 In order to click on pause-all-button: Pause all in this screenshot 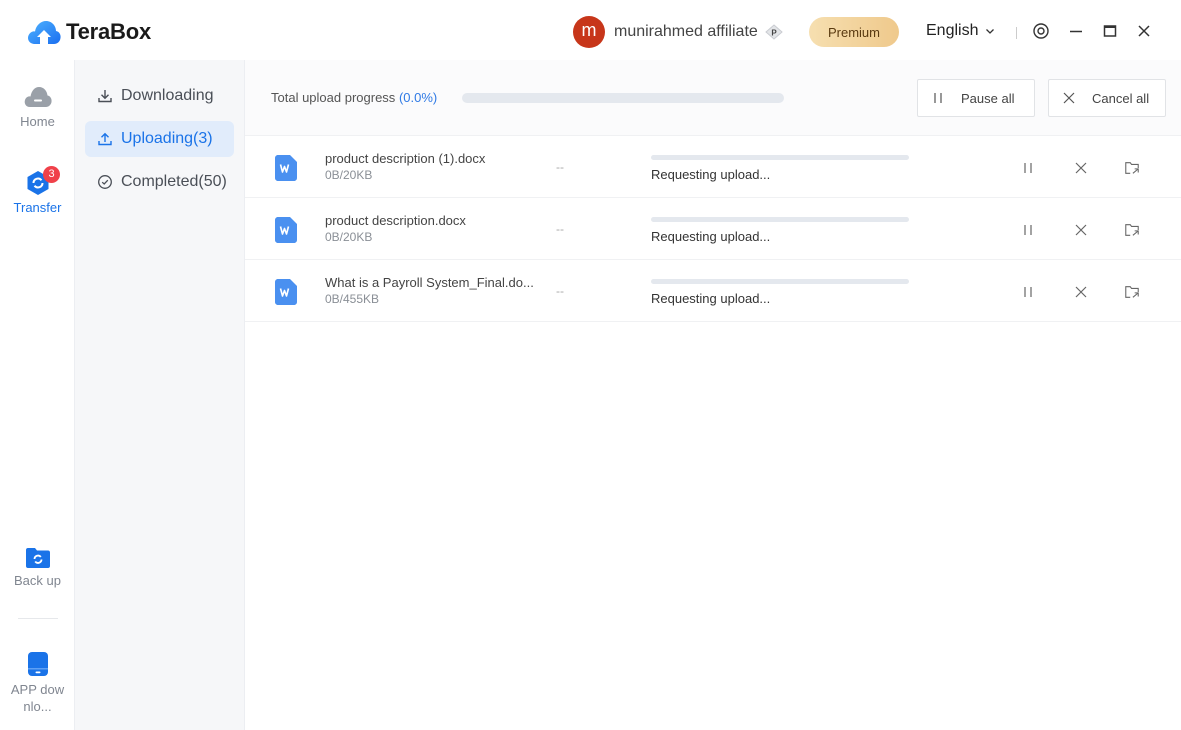, I will do `click(976, 98)`.